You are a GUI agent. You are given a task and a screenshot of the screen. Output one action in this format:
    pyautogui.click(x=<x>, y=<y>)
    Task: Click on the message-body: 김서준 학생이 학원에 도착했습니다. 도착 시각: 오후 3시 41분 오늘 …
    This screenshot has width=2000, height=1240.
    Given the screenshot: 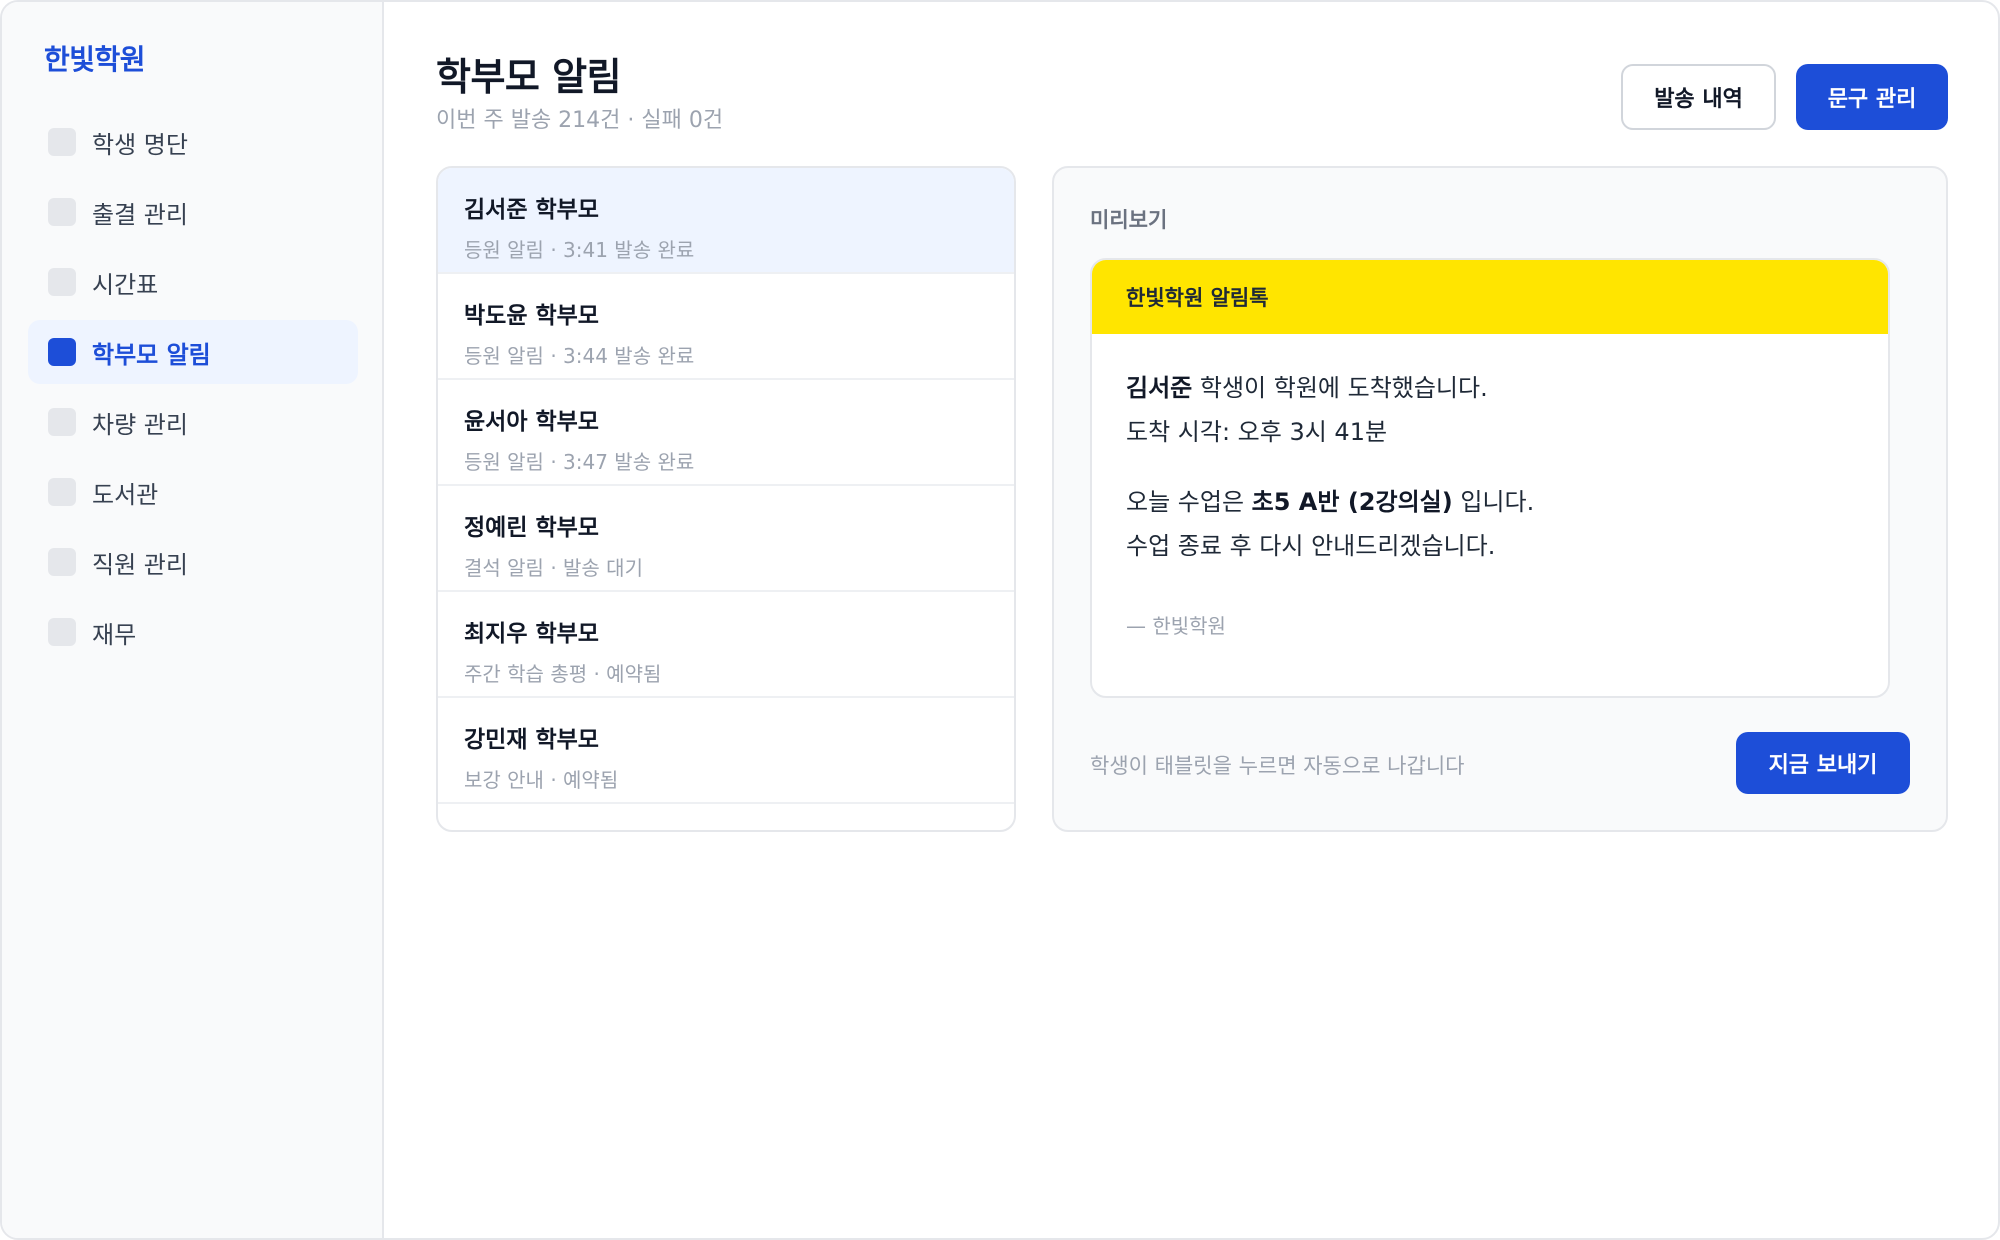 What is the action you would take?
    pyautogui.click(x=1490, y=487)
    